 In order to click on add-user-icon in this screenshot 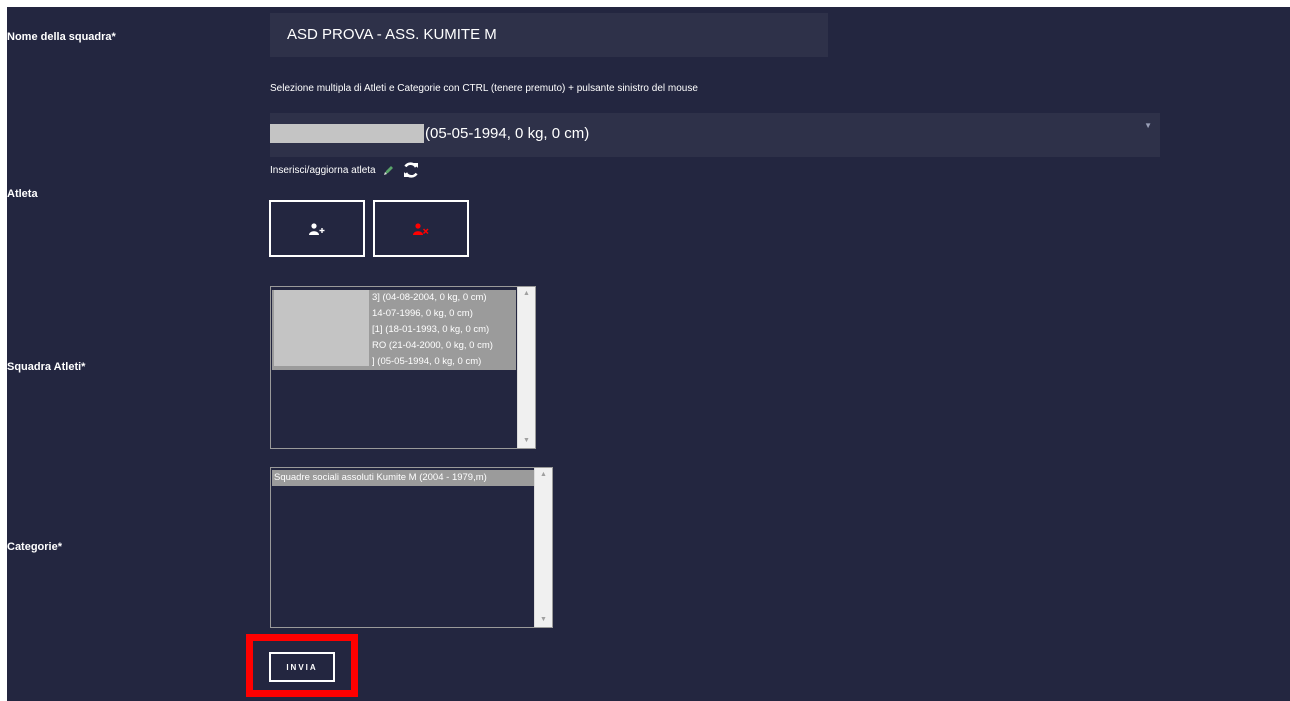, I will do `click(317, 228)`.